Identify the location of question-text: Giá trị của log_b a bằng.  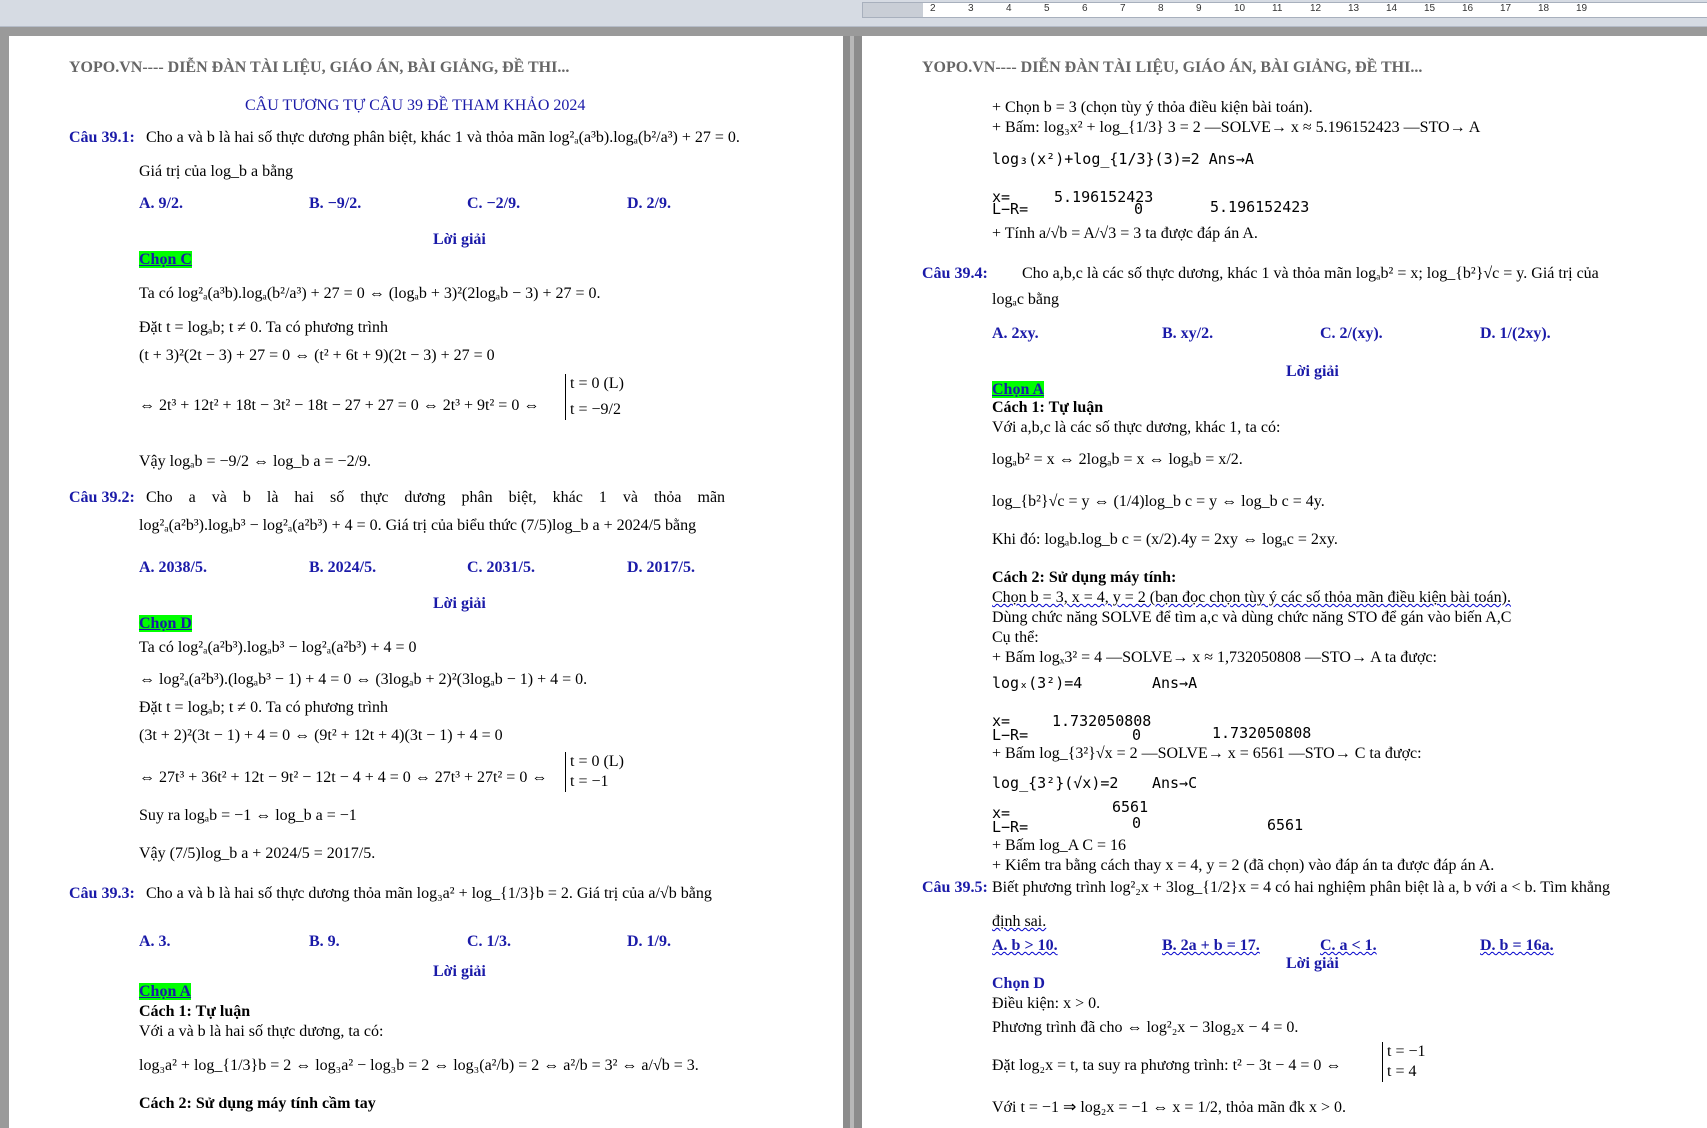
(216, 171).